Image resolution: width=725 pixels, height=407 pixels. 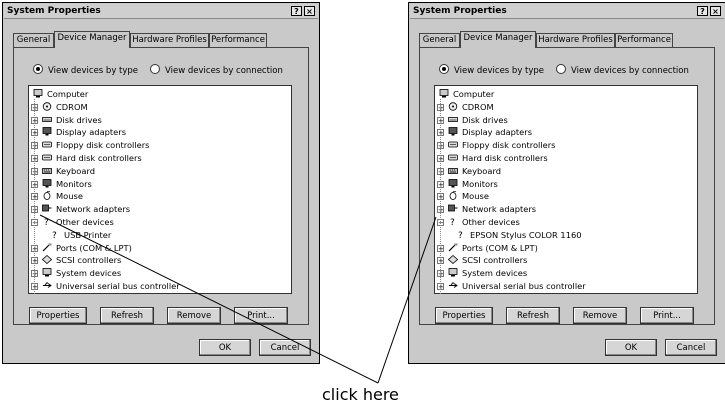 What do you see at coordinates (407, 300) in the screenshot?
I see `callout-line-right` at bounding box center [407, 300].